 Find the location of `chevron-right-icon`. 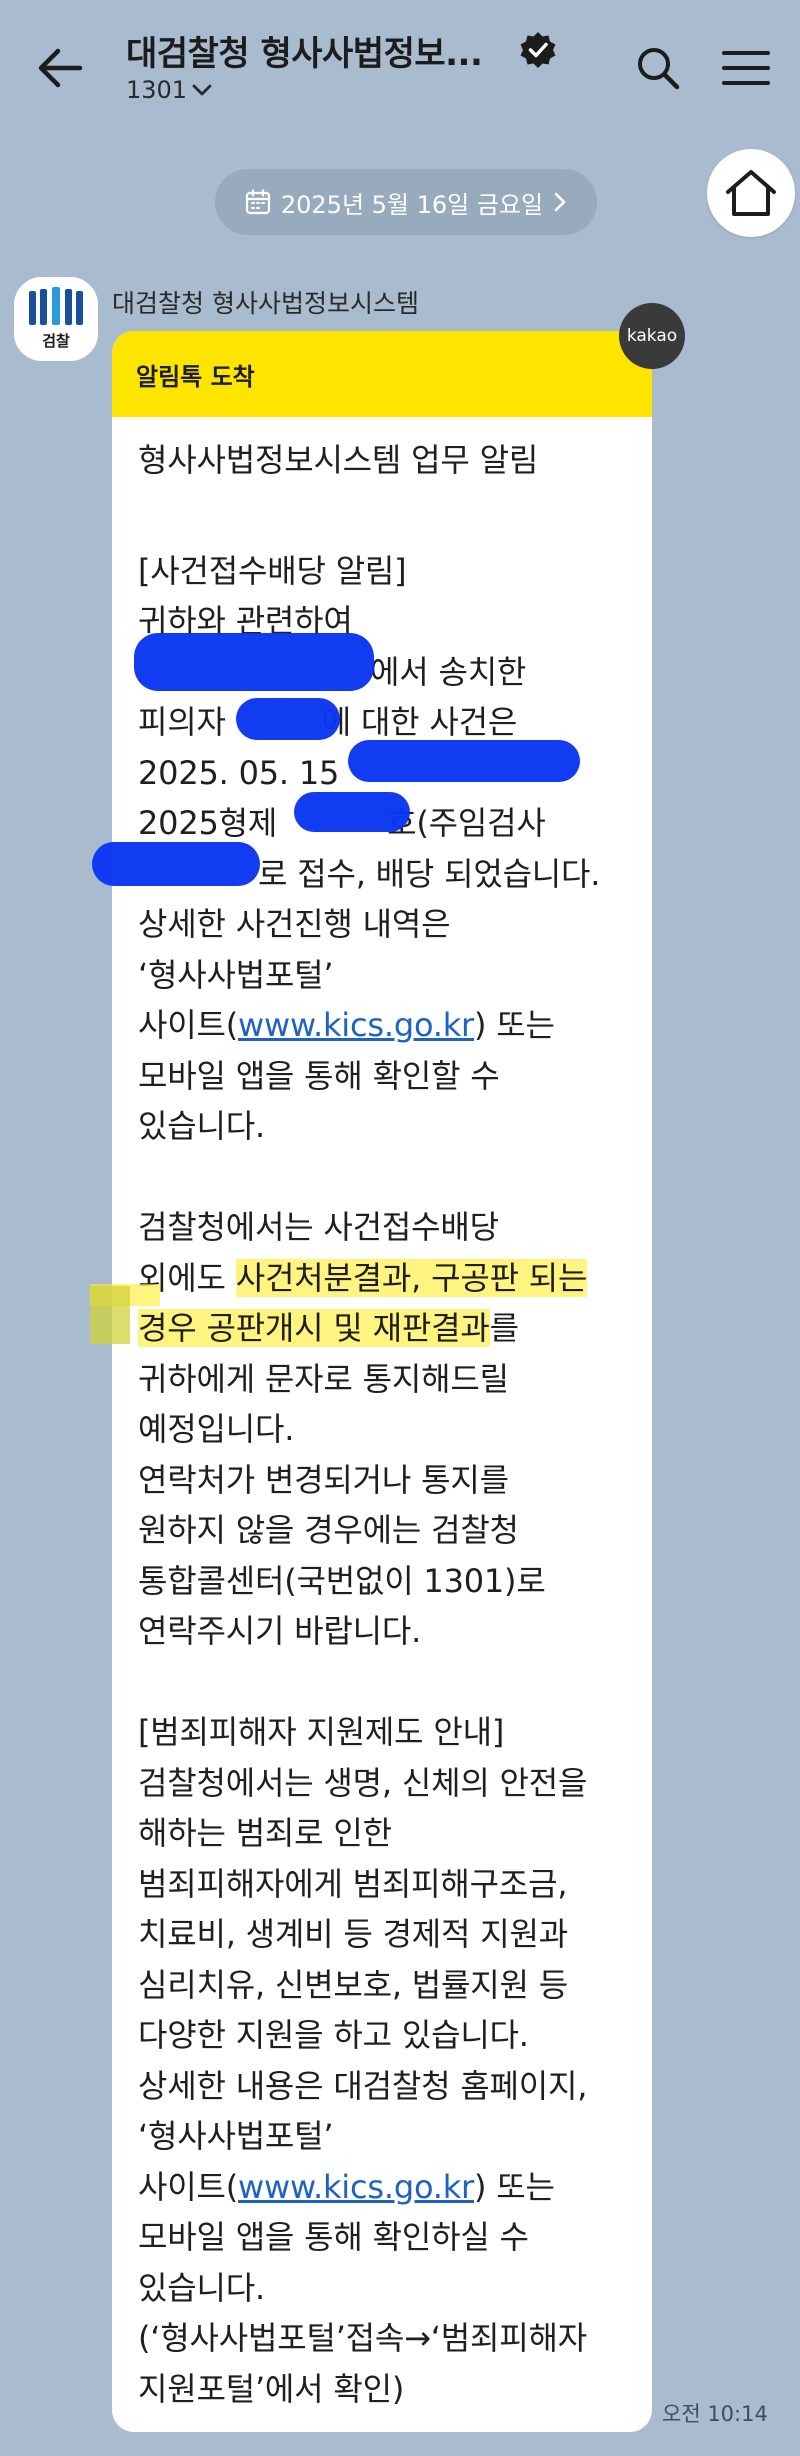

chevron-right-icon is located at coordinates (560, 202).